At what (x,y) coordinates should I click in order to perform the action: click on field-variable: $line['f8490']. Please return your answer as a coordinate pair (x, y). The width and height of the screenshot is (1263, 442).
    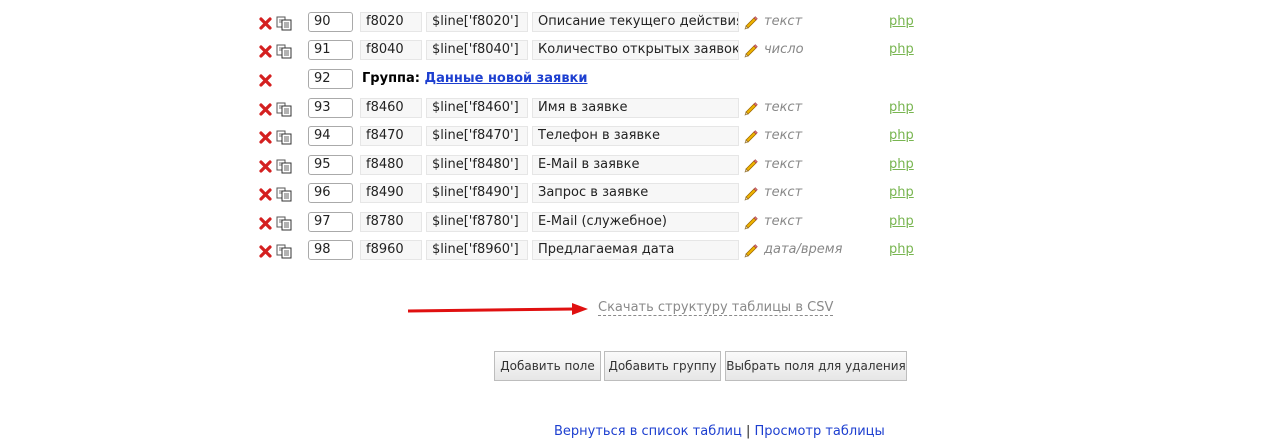
    Looking at the image, I should click on (477, 193).